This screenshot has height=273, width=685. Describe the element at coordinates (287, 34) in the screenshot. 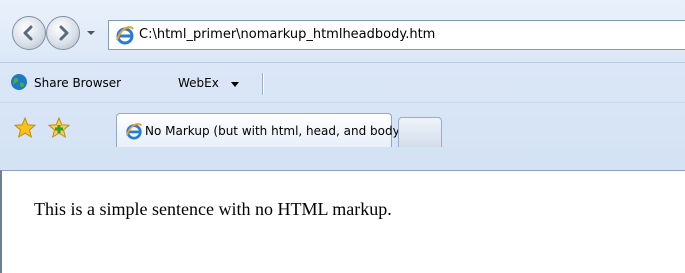

I see `address-text: C:\html_primer\nomarkup_htmlheadbody.htm` at that location.